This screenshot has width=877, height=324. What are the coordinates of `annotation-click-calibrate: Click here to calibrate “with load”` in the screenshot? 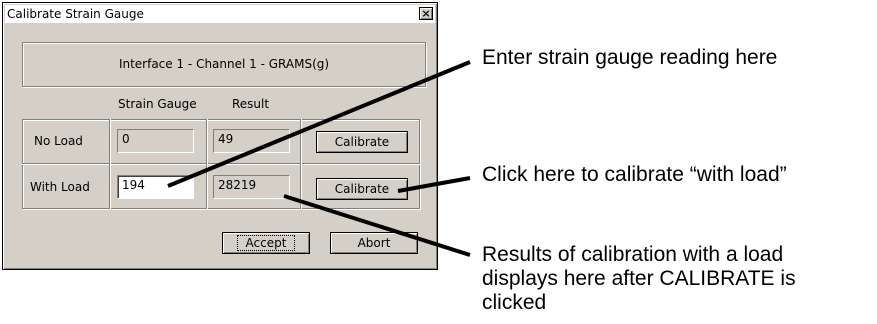 It's located at (634, 174).